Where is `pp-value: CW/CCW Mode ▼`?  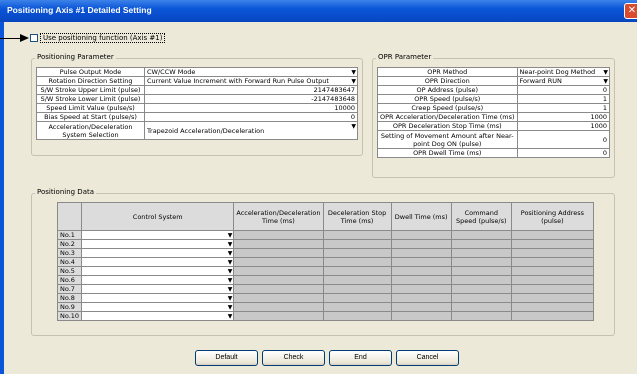 pp-value: CW/CCW Mode ▼ is located at coordinates (251, 72).